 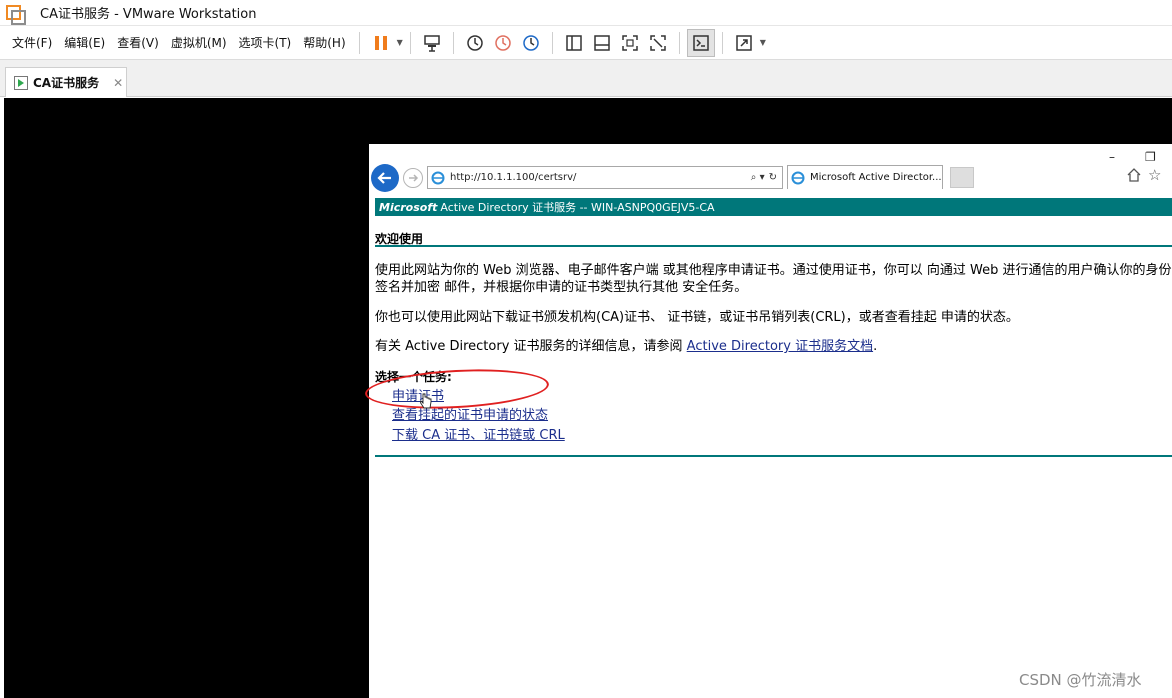 I want to click on send-ctrl-alt-del-button, so click(x=432, y=43).